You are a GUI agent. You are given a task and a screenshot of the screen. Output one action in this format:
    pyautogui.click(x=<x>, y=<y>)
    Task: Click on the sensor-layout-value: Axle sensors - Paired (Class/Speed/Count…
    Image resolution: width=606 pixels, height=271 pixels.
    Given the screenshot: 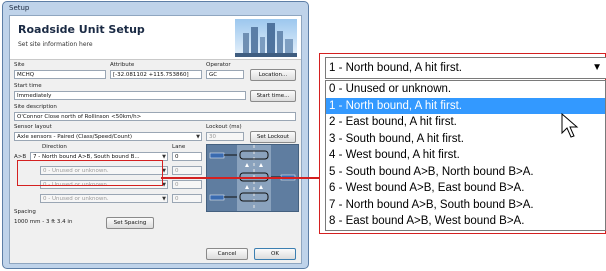 What is the action you would take?
    pyautogui.click(x=75, y=137)
    